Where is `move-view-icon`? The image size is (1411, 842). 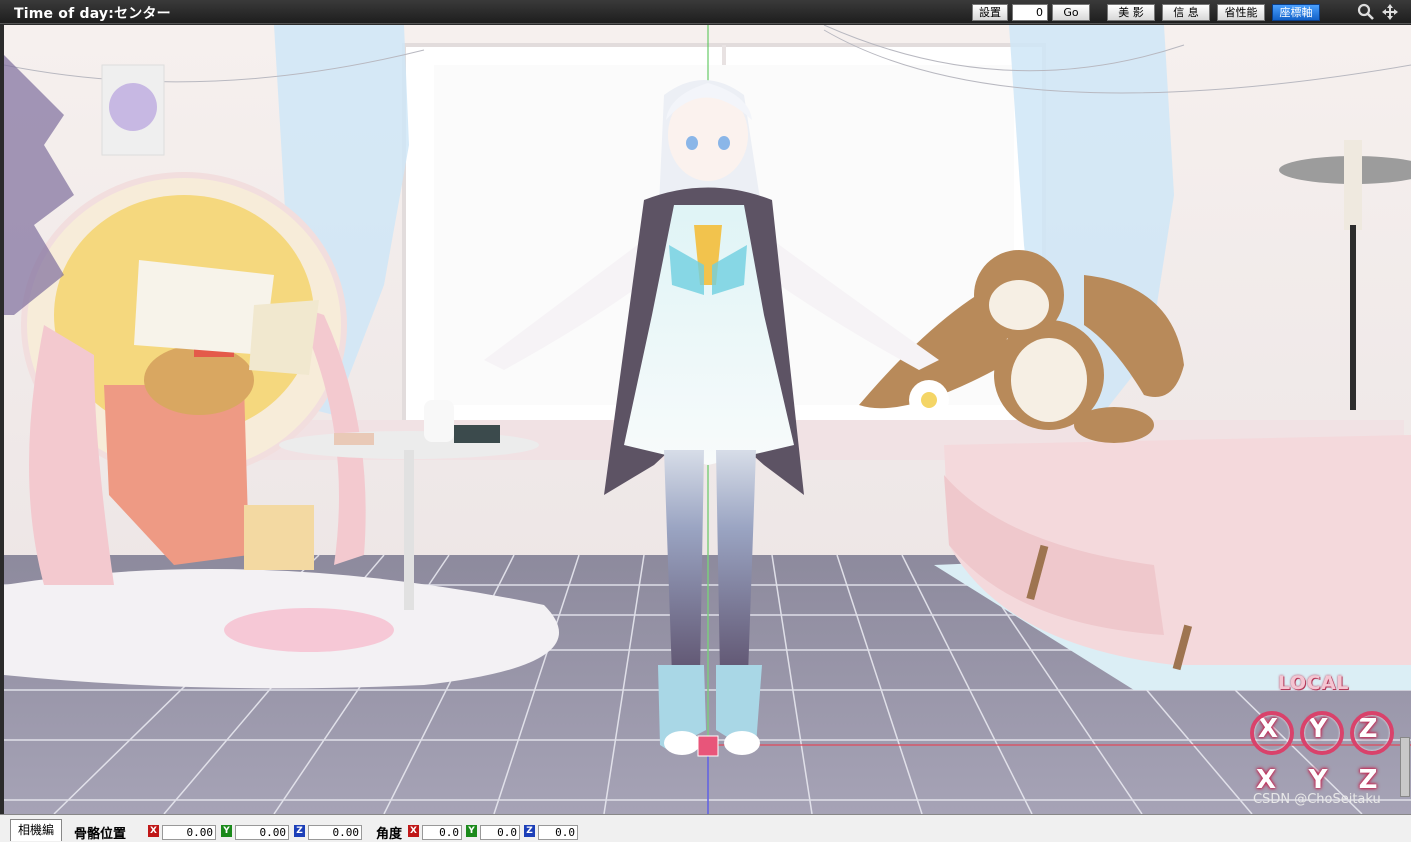 move-view-icon is located at coordinates (1390, 12).